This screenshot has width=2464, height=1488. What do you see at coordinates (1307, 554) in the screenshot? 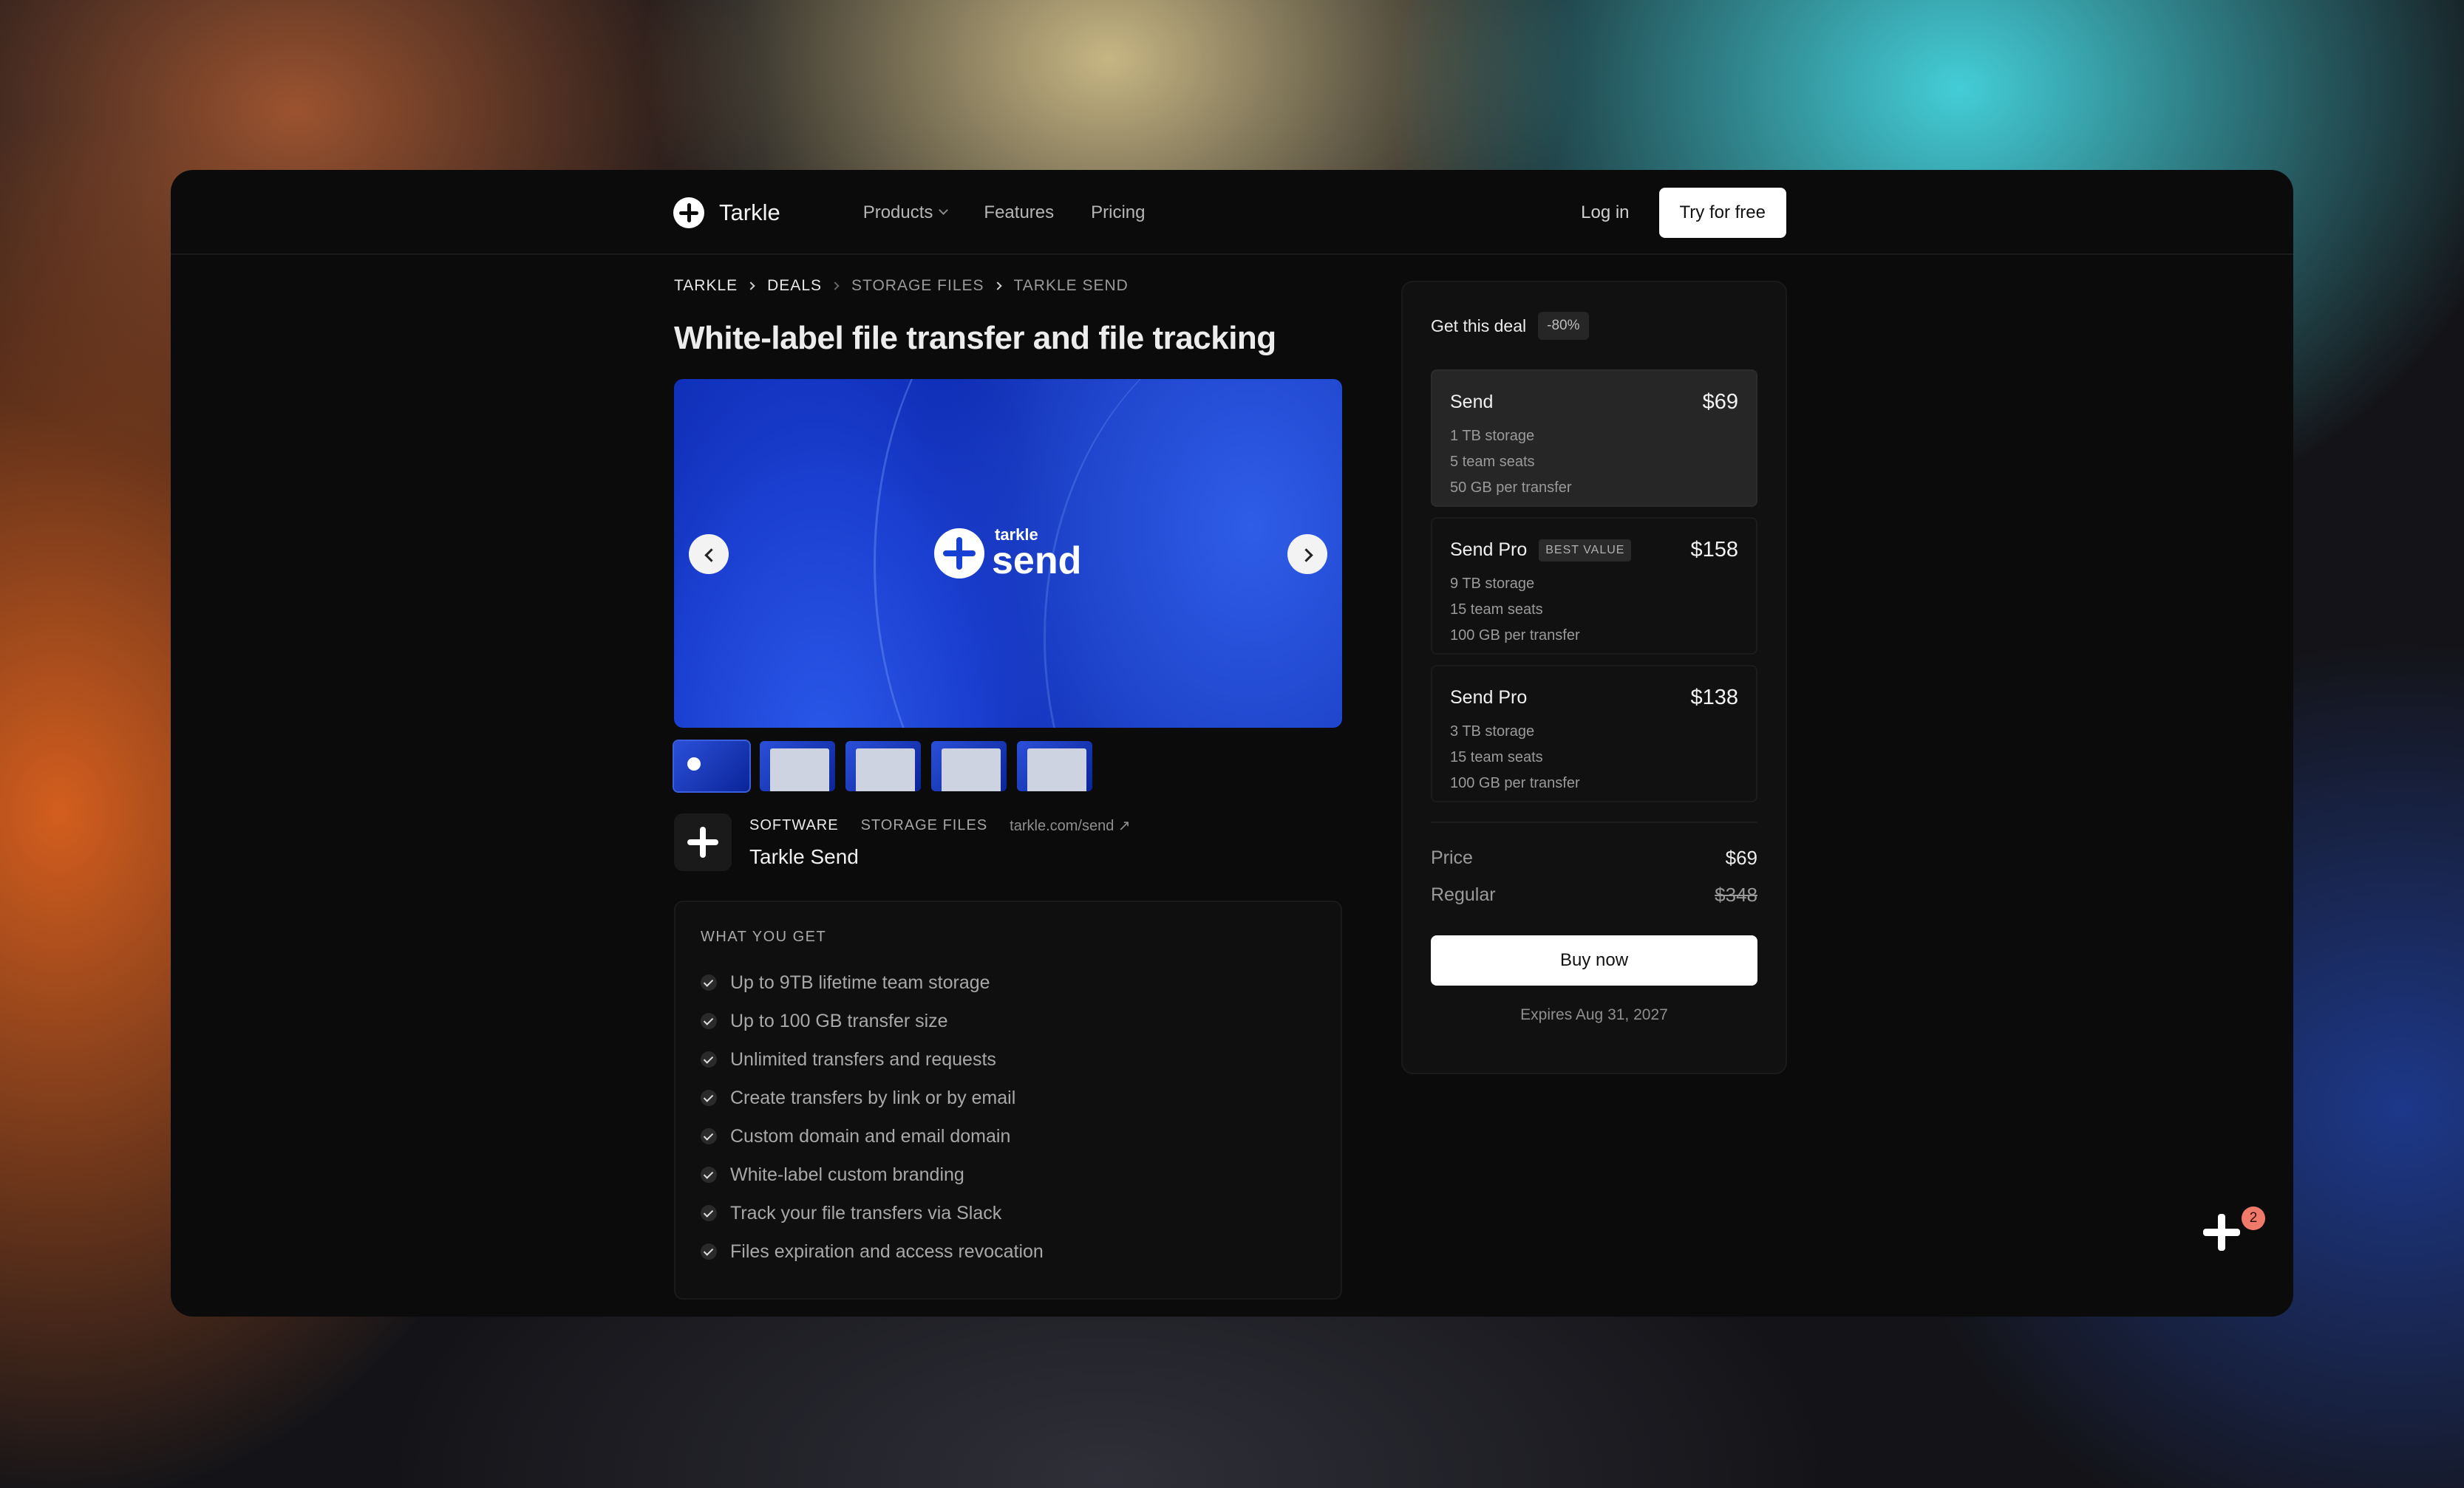
I see `carousel-next-button` at bounding box center [1307, 554].